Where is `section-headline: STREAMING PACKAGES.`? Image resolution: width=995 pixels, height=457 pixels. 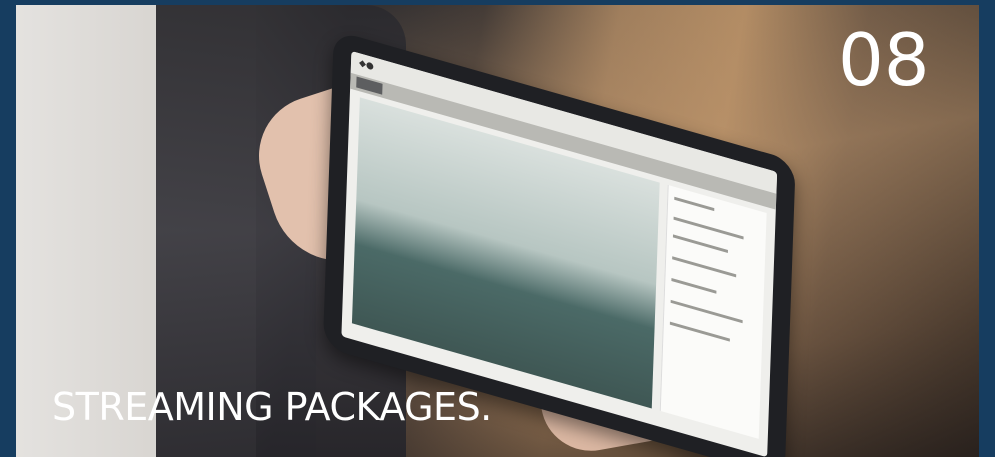 section-headline: STREAMING PACKAGES. is located at coordinates (272, 407).